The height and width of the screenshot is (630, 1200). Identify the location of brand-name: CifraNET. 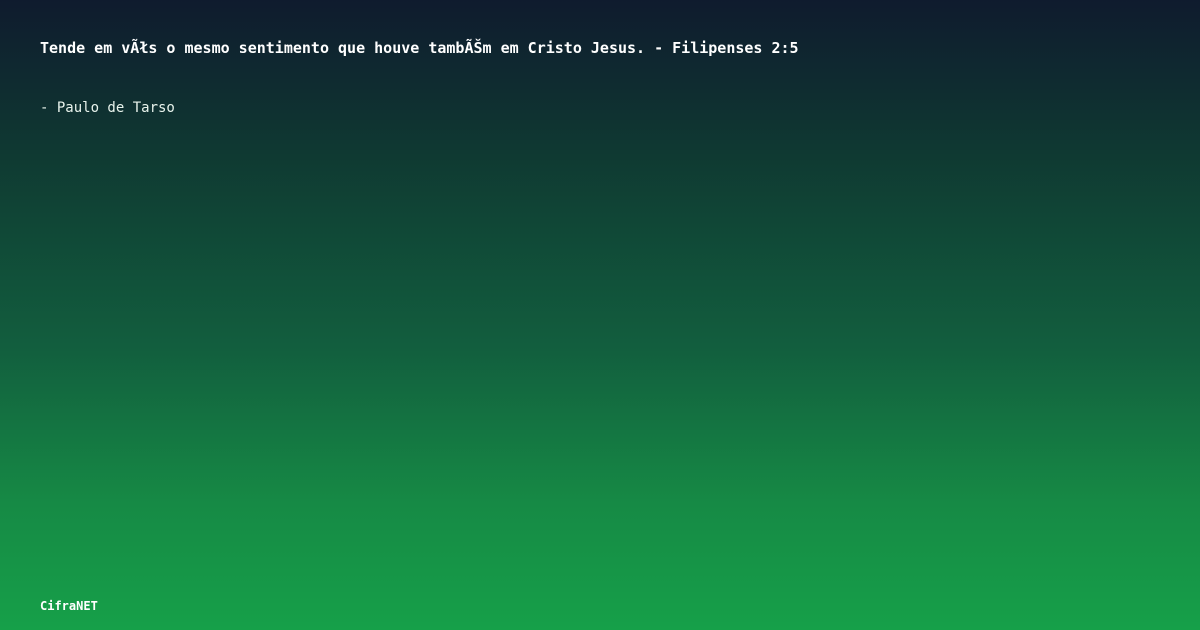
(69, 606).